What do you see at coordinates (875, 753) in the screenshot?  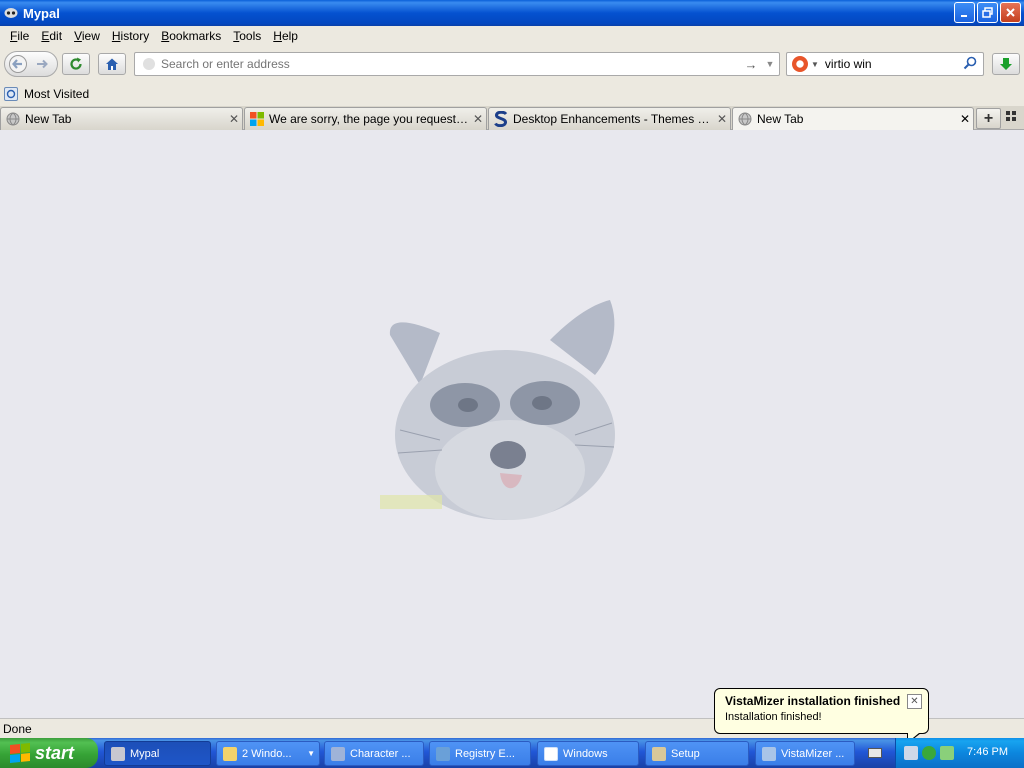 I see `keyboard-icon` at bounding box center [875, 753].